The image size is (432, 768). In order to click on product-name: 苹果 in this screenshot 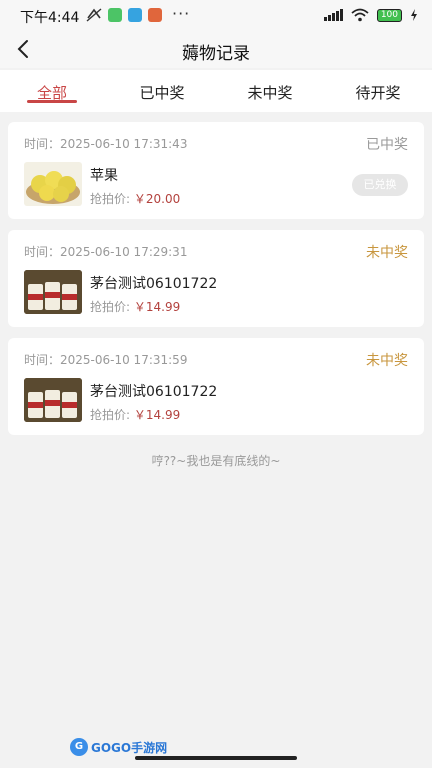, I will do `click(104, 176)`.